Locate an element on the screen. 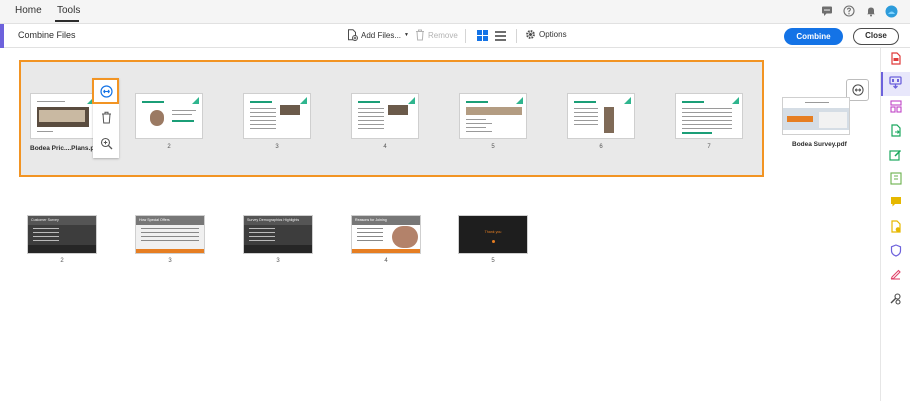  protect-icon is located at coordinates (895, 251).